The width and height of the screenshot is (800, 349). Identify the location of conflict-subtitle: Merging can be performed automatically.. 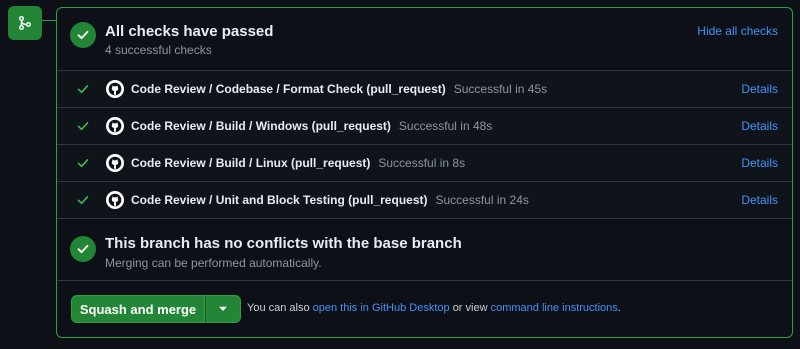
(213, 263).